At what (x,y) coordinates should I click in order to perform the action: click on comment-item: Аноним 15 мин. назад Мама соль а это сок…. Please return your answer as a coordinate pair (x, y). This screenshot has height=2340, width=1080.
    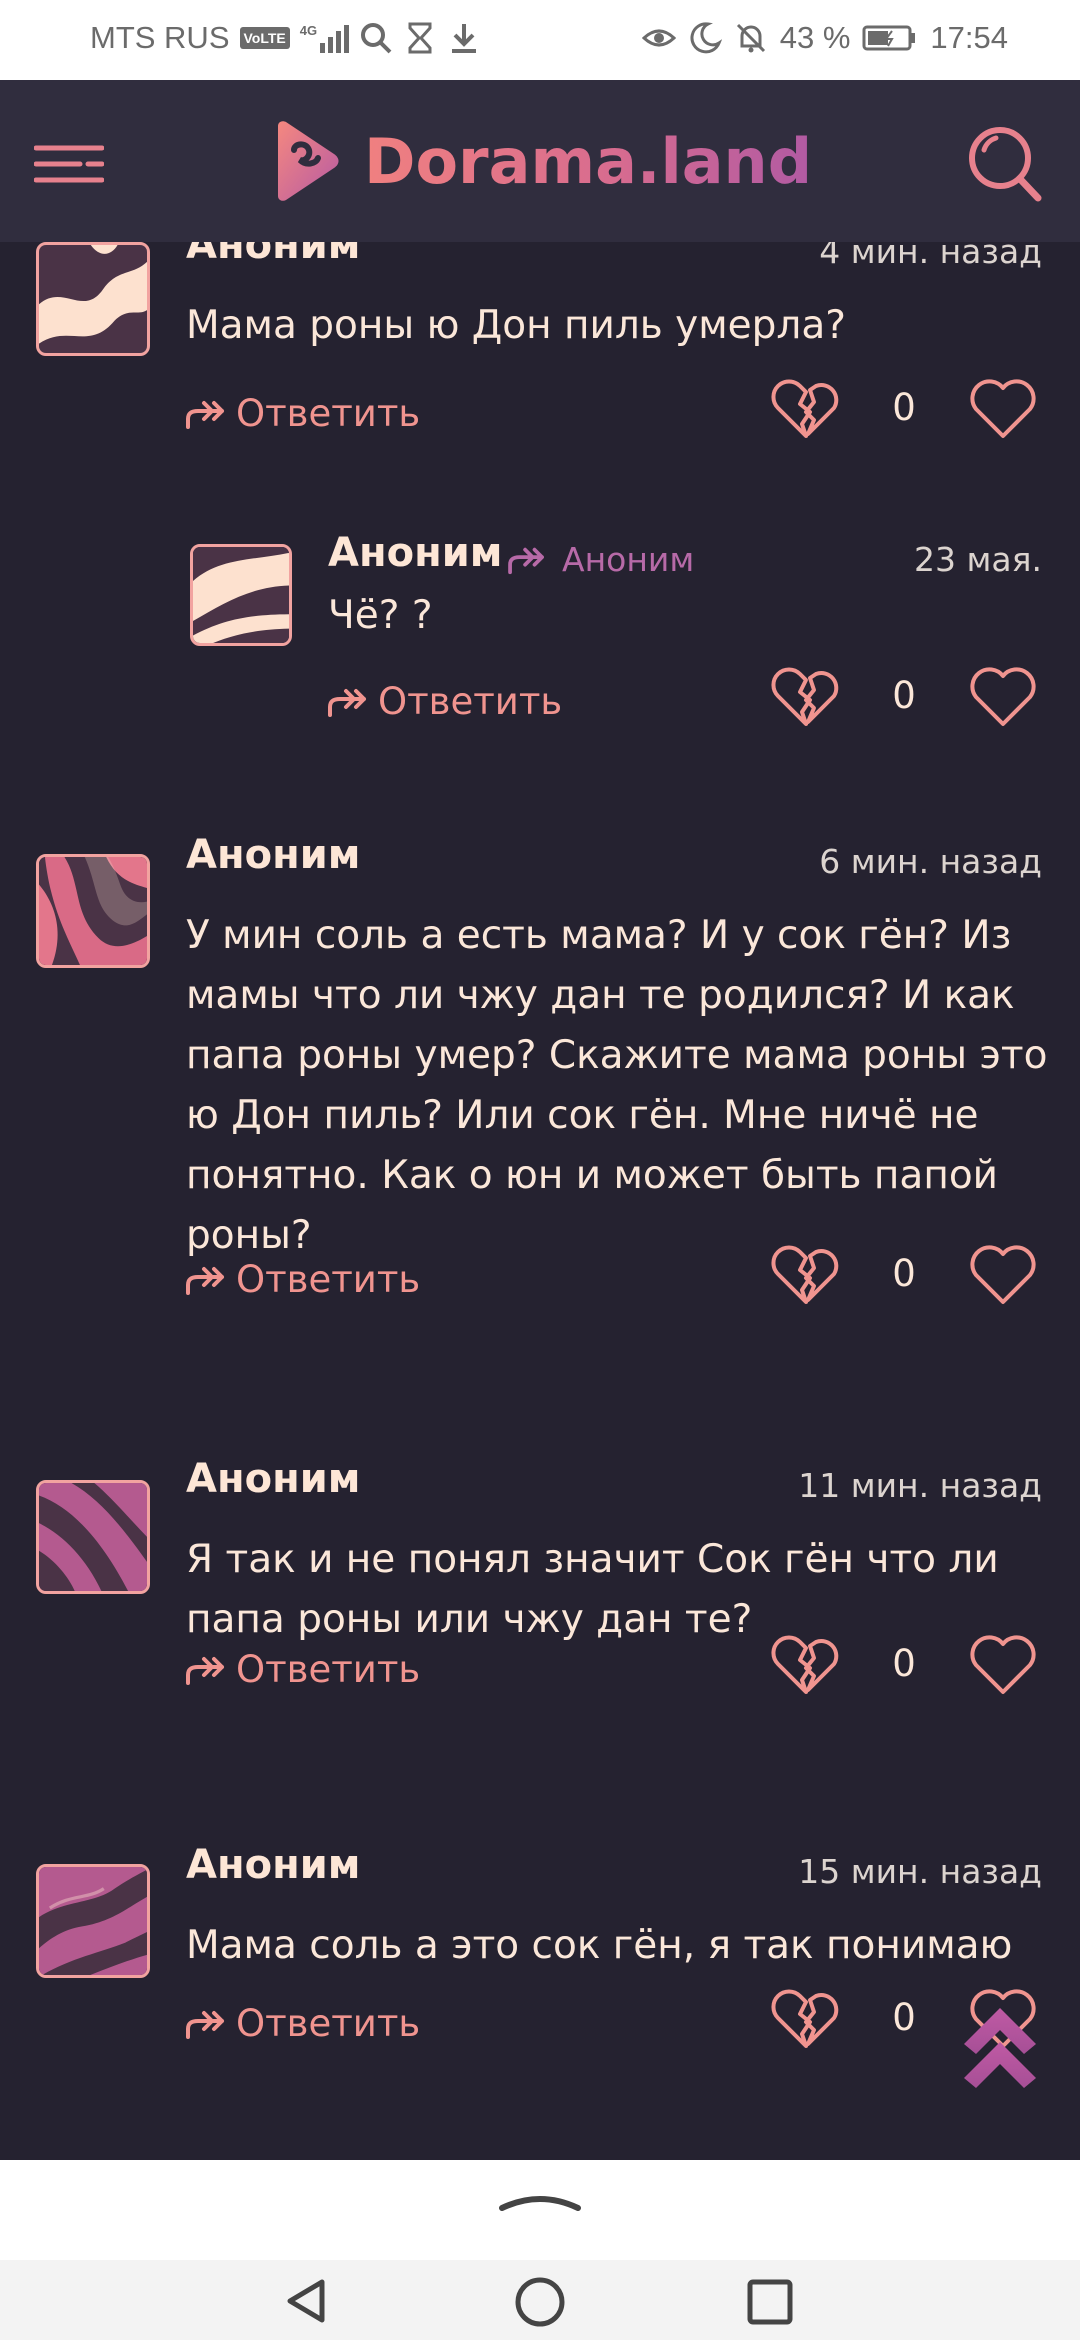
    Looking at the image, I should click on (540, 1992).